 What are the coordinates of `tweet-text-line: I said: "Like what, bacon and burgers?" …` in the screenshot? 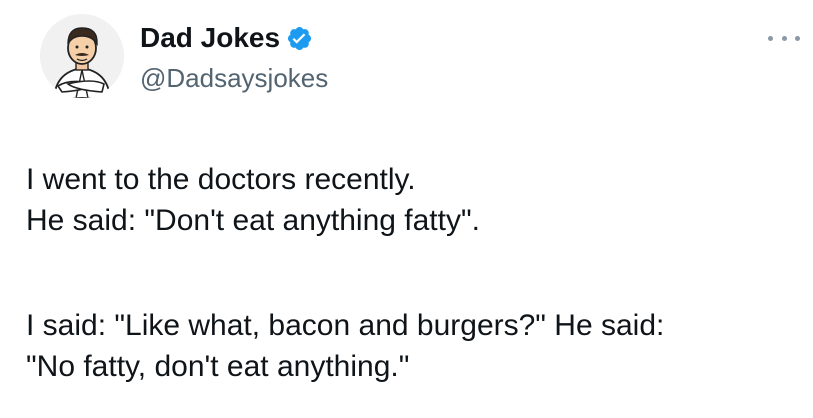 It's located at (345, 325).